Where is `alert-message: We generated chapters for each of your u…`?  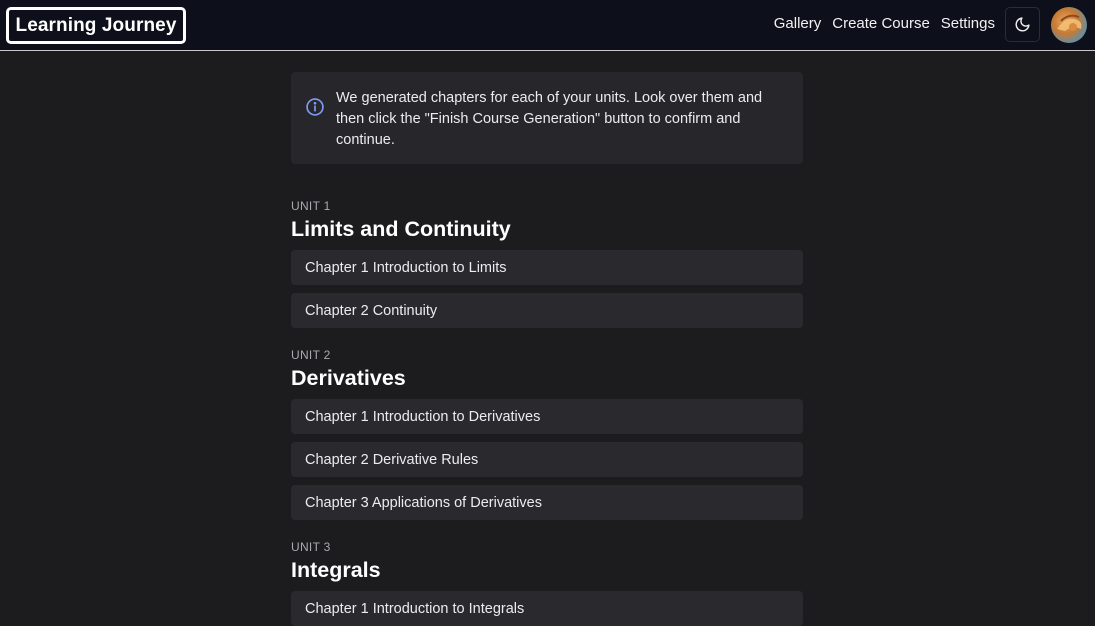
alert-message: We generated chapters for each of your u… is located at coordinates (549, 119).